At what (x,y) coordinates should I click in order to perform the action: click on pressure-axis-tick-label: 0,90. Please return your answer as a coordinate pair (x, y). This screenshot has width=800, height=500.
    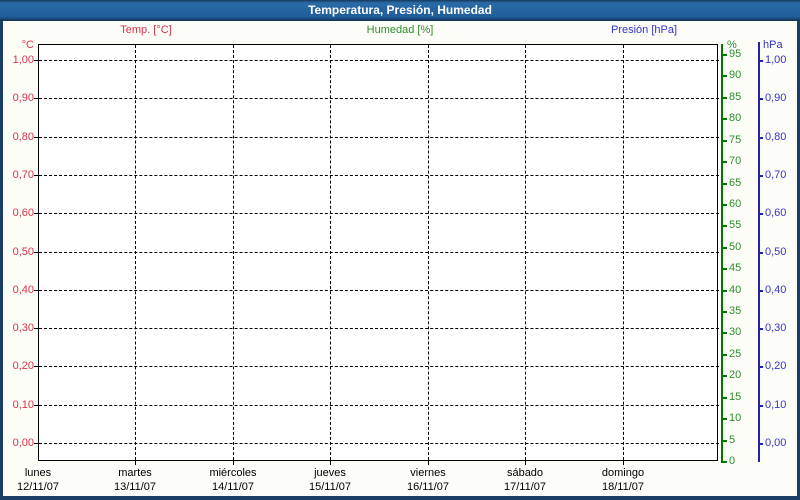
    Looking at the image, I should click on (776, 98).